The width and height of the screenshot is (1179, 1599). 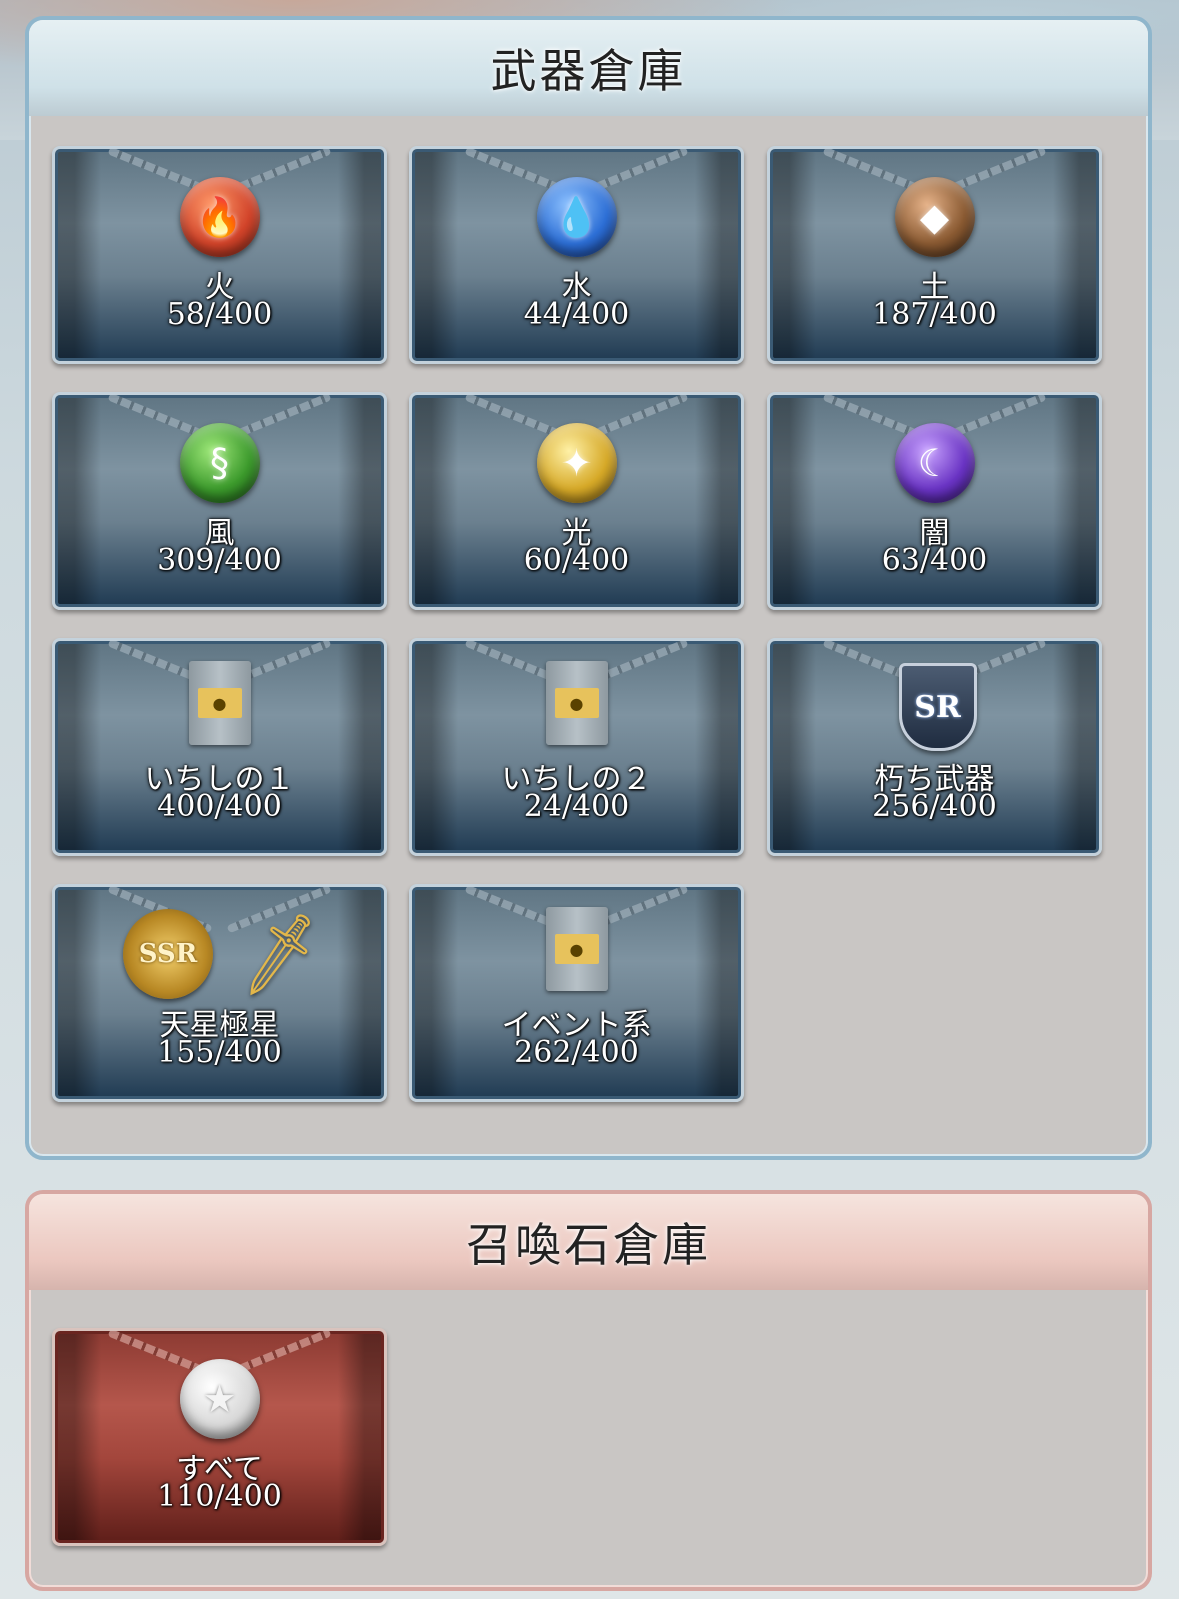 I want to click on box-count: 60/400, so click(x=576, y=560).